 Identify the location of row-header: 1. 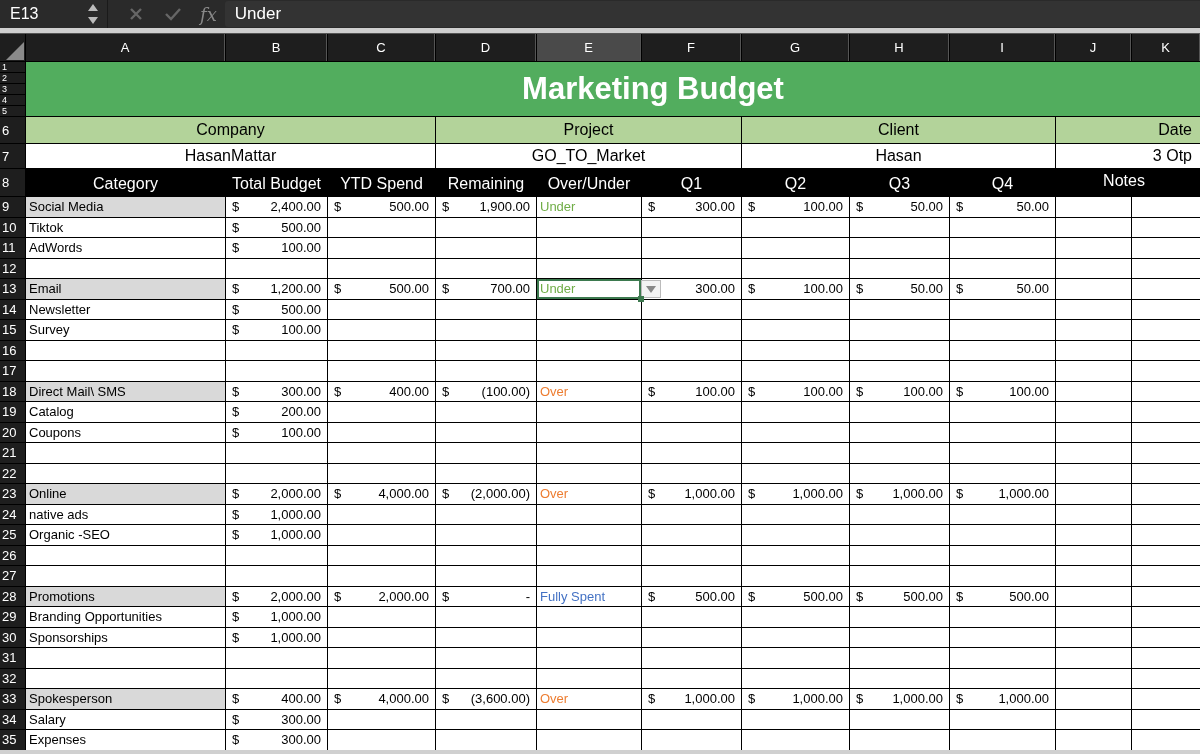
(12, 67).